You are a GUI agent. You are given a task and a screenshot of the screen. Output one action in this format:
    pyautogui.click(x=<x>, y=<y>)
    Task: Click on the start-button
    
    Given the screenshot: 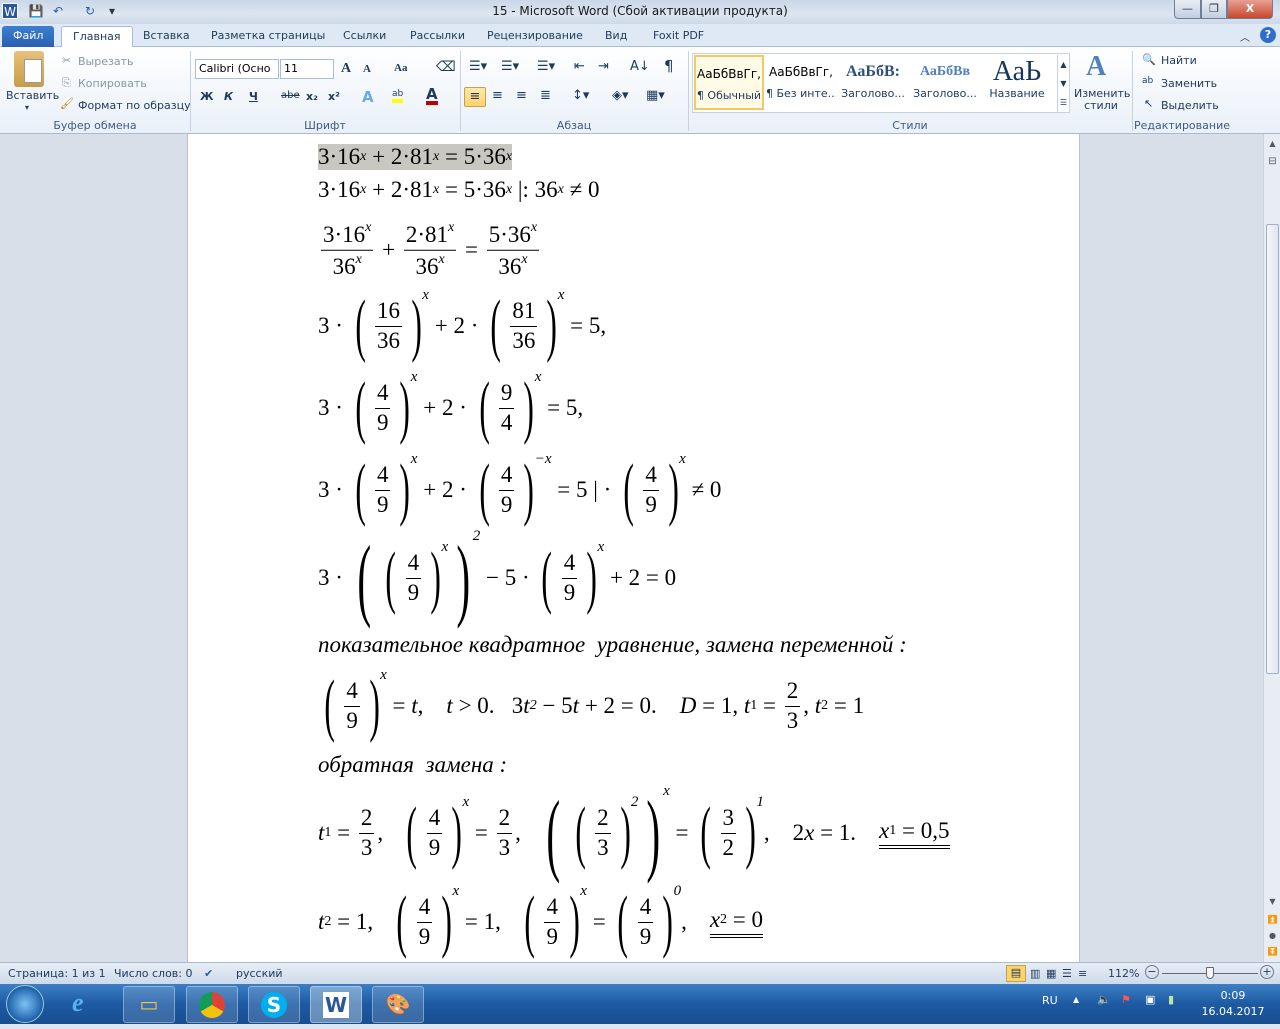 What is the action you would take?
    pyautogui.click(x=25, y=1004)
    